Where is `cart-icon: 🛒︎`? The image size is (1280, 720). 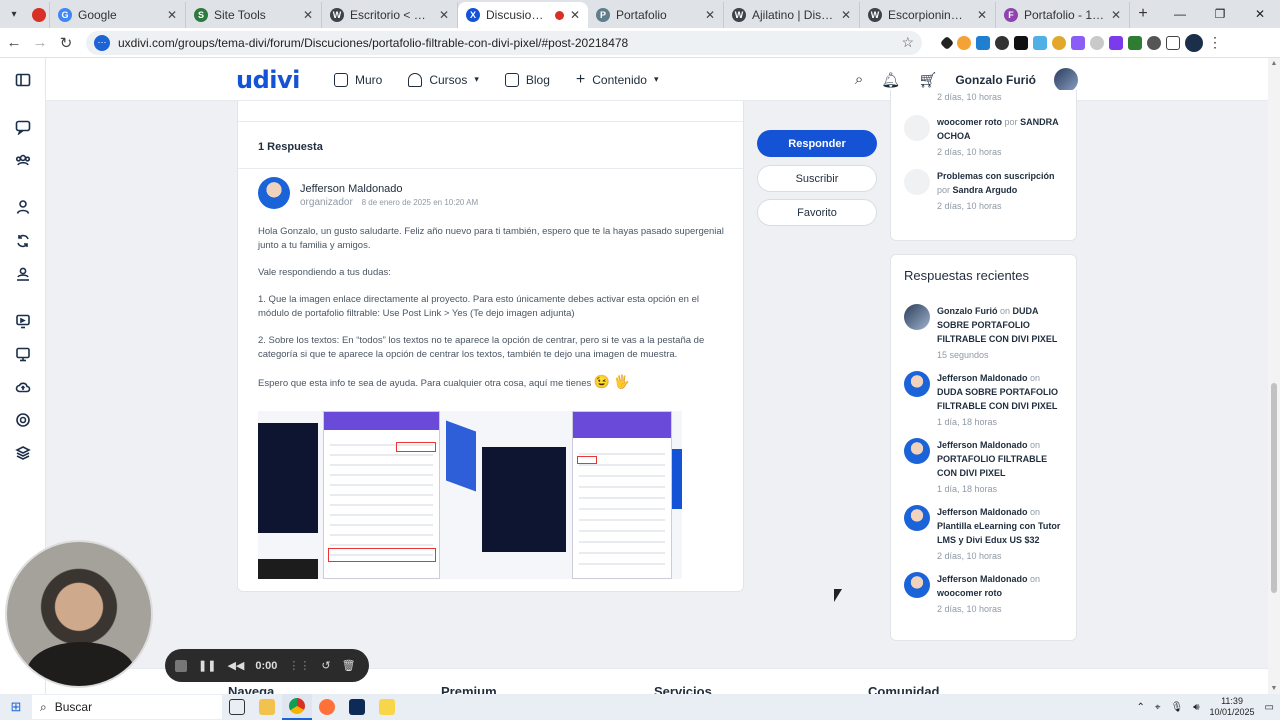 cart-icon: 🛒︎ is located at coordinates (927, 80).